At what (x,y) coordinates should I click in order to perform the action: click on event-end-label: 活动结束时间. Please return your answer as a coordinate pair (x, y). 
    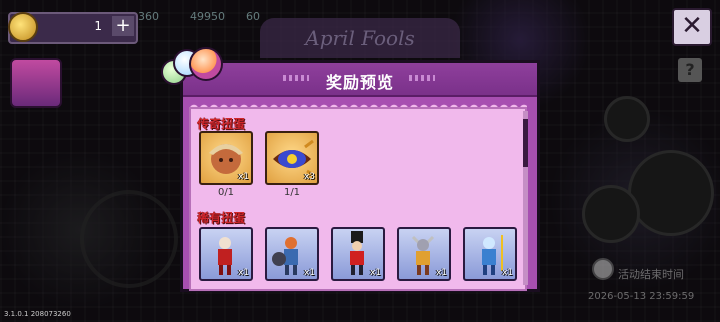
    Looking at the image, I should click on (651, 274).